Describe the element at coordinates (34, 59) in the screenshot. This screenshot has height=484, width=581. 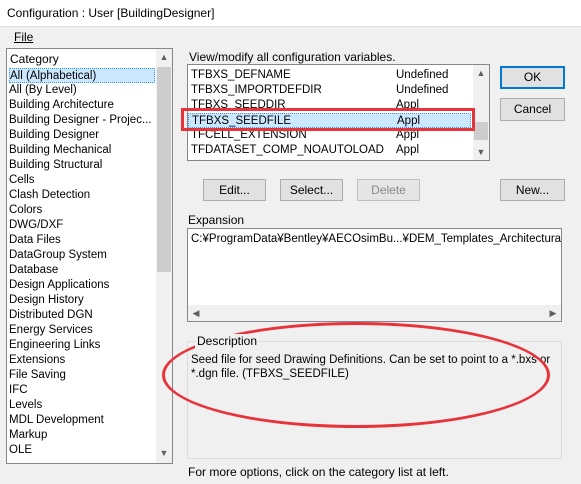
I see `category-header: Category` at that location.